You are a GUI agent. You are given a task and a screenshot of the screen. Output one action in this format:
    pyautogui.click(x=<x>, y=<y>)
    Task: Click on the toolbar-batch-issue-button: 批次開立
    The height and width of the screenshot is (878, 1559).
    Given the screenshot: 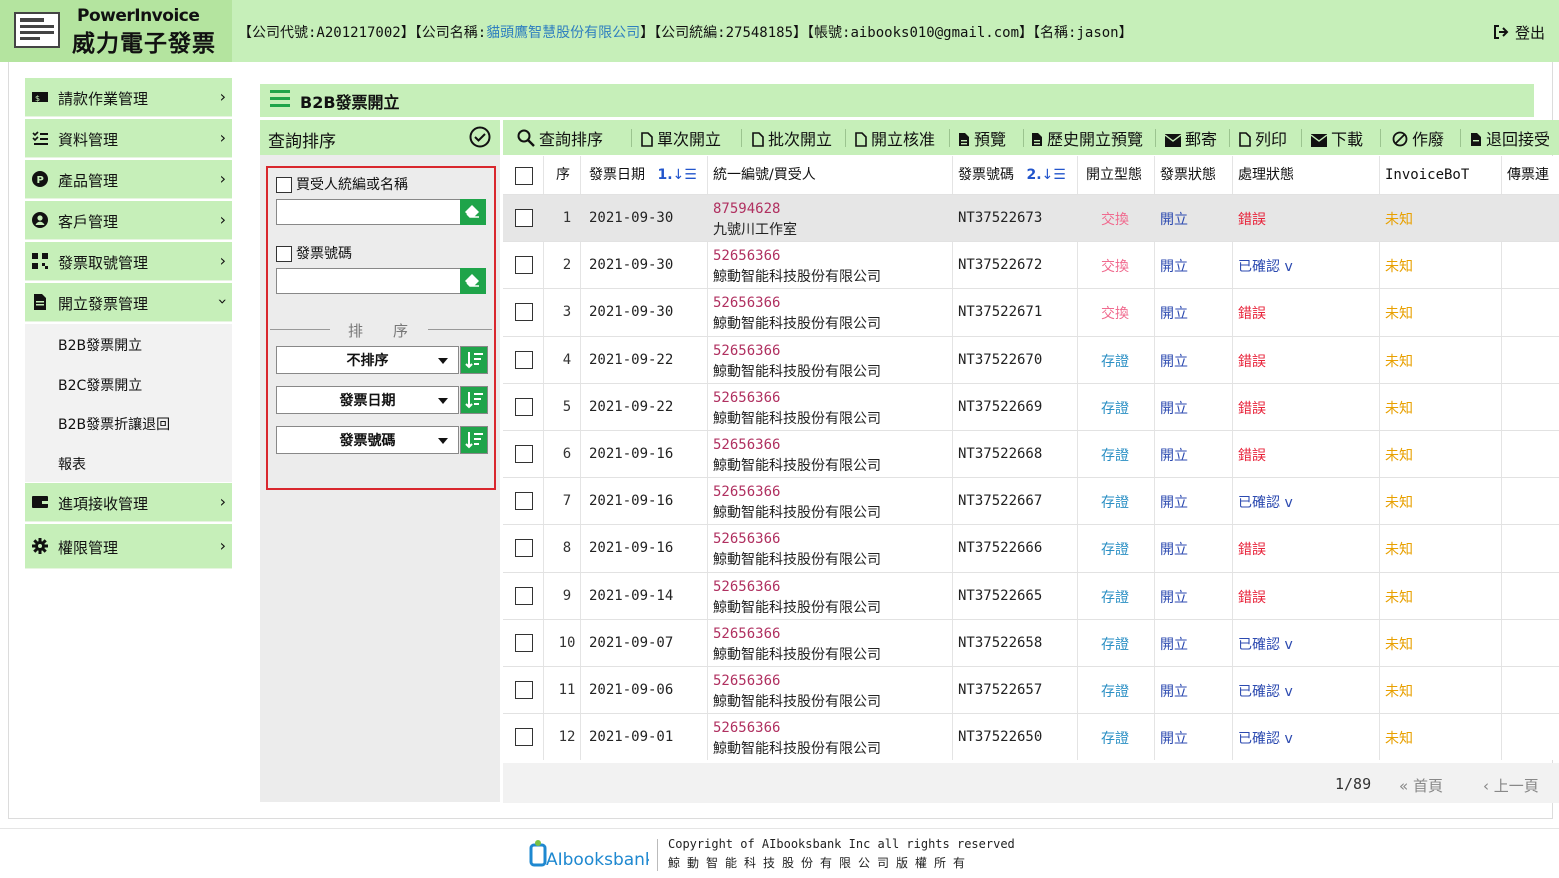 What is the action you would take?
    pyautogui.click(x=792, y=138)
    